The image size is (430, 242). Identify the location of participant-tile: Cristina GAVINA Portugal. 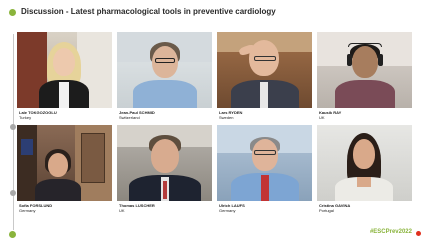
(364, 171).